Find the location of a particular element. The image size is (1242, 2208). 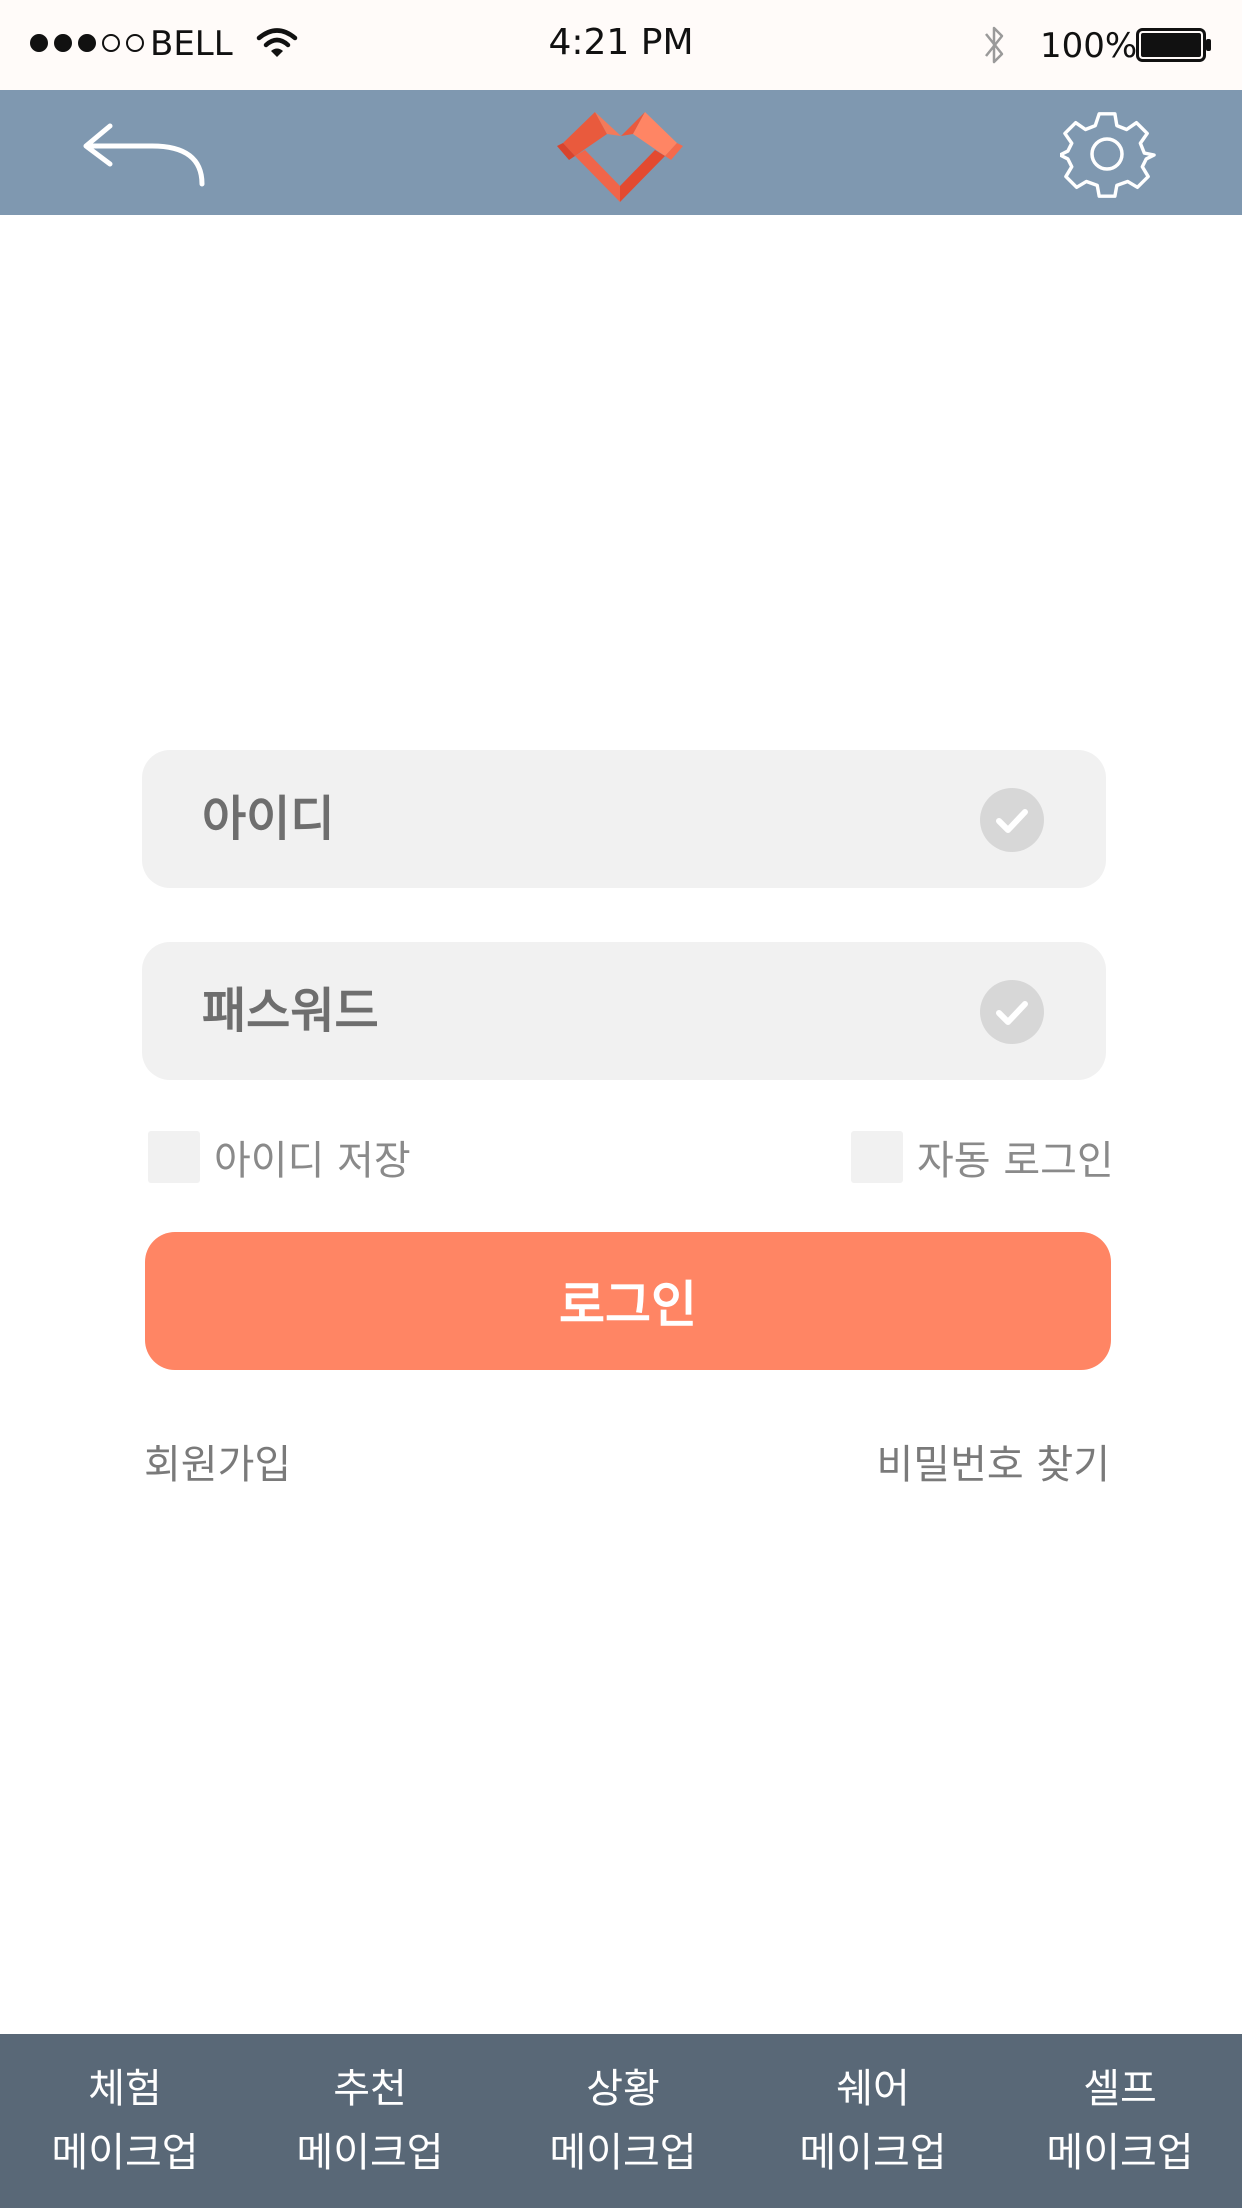

nav-item-self-makeup: 셀프 메이크업 is located at coordinates (1120, 2121).